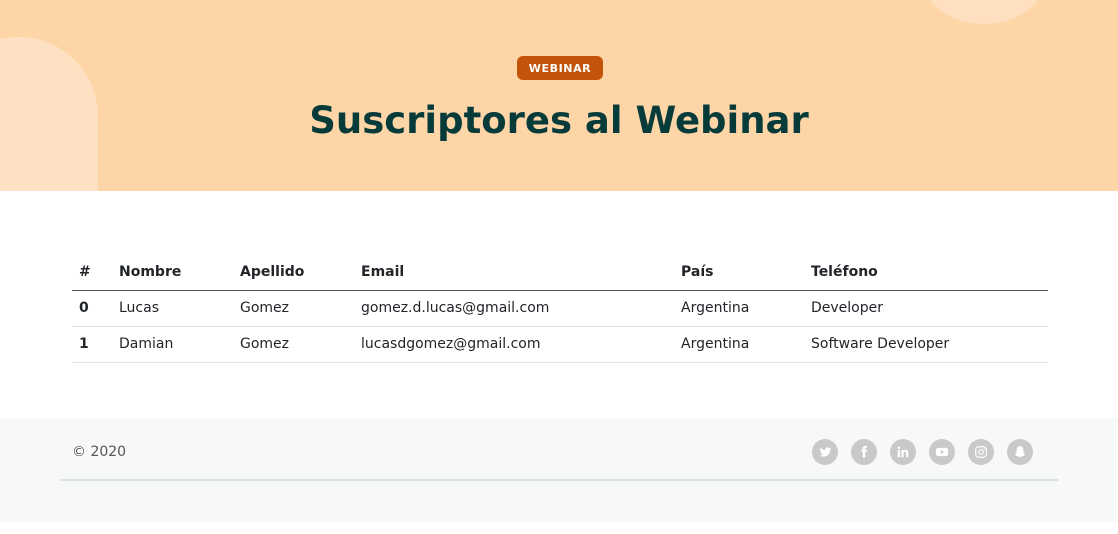  I want to click on facebook-icon, so click(864, 451).